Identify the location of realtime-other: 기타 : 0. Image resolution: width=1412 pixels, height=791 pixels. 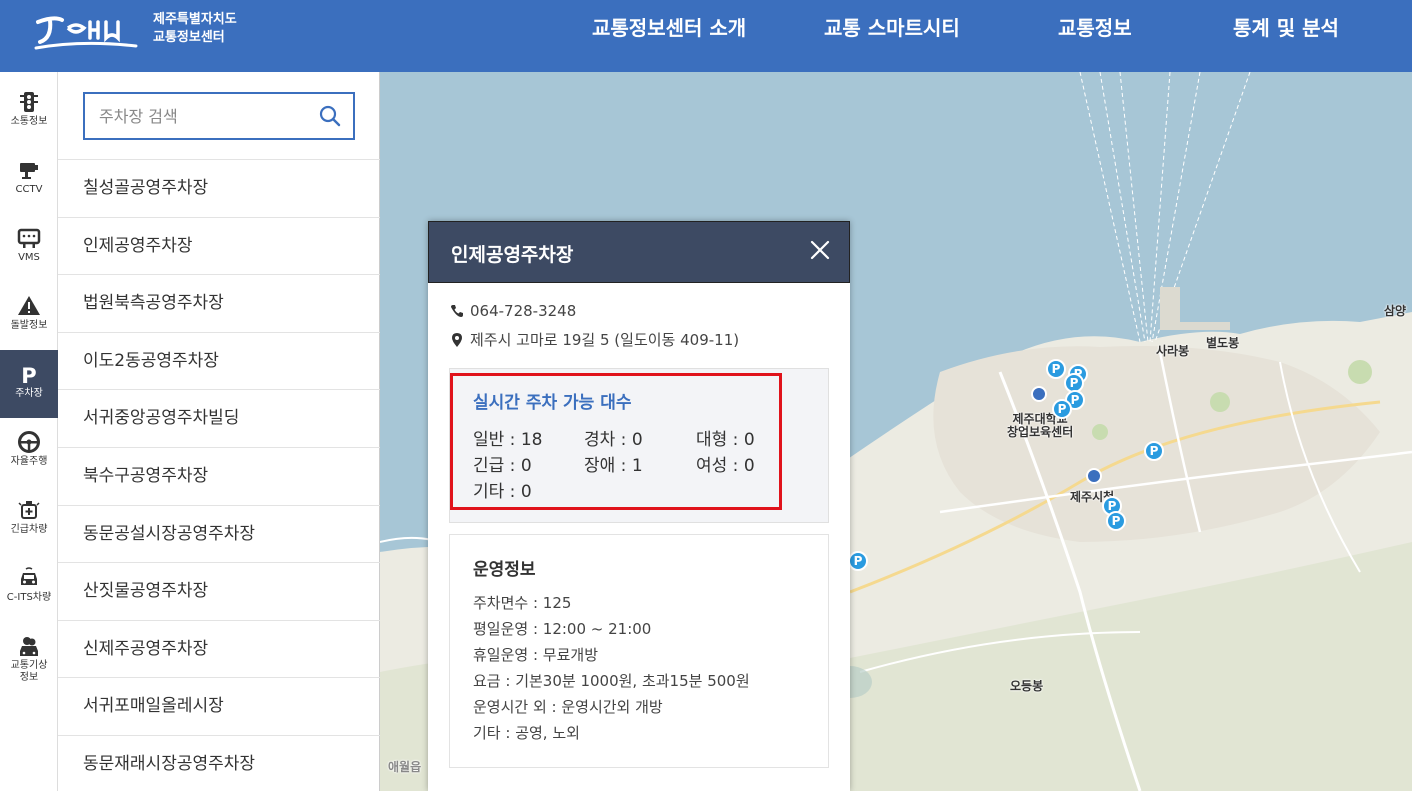
(502, 492).